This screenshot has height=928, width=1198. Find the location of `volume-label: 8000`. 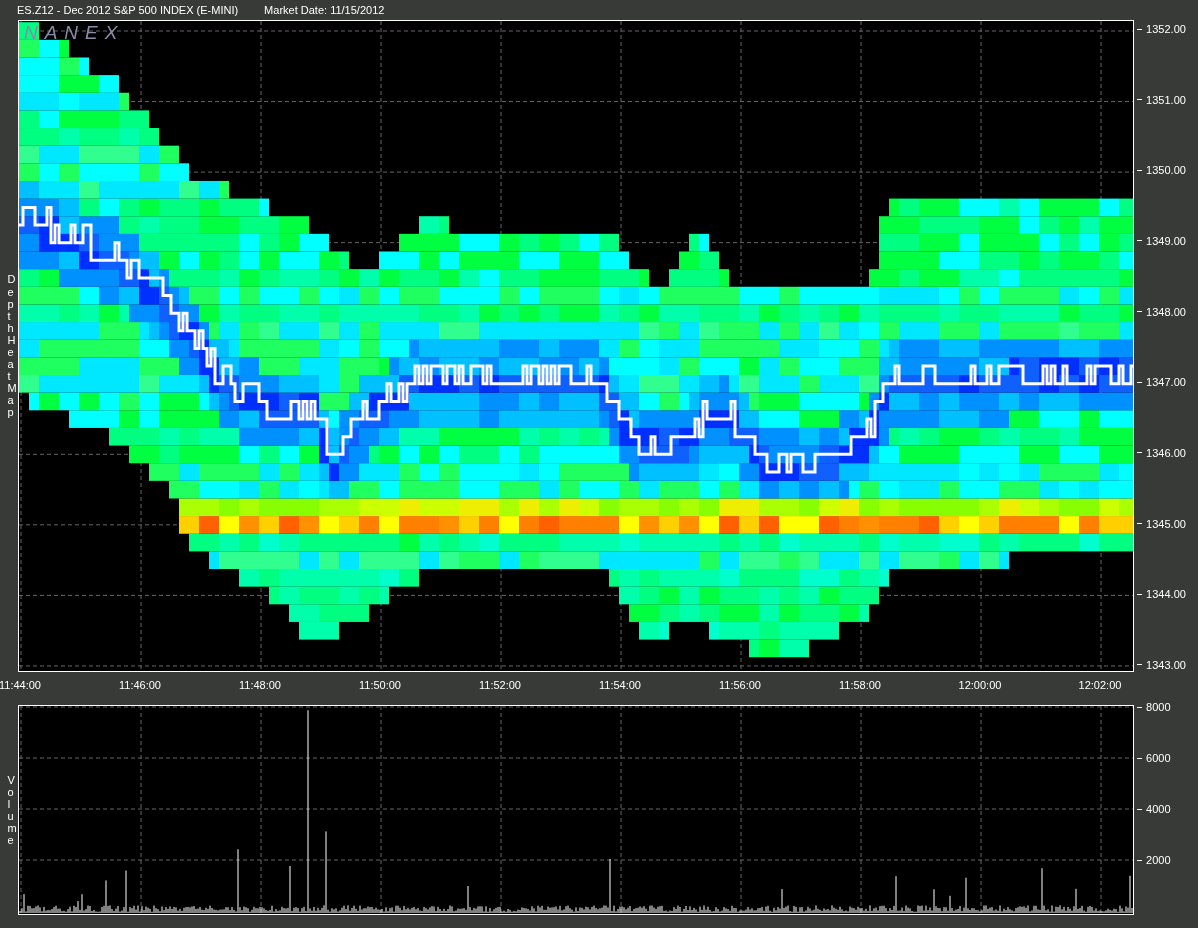

volume-label: 8000 is located at coordinates (1158, 707).